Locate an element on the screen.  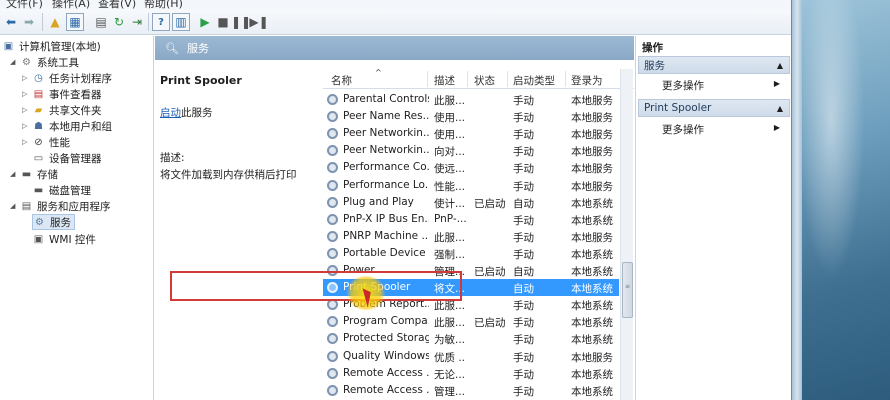
tree-storage: ◢ ▬ 存储 is located at coordinates (34, 174).